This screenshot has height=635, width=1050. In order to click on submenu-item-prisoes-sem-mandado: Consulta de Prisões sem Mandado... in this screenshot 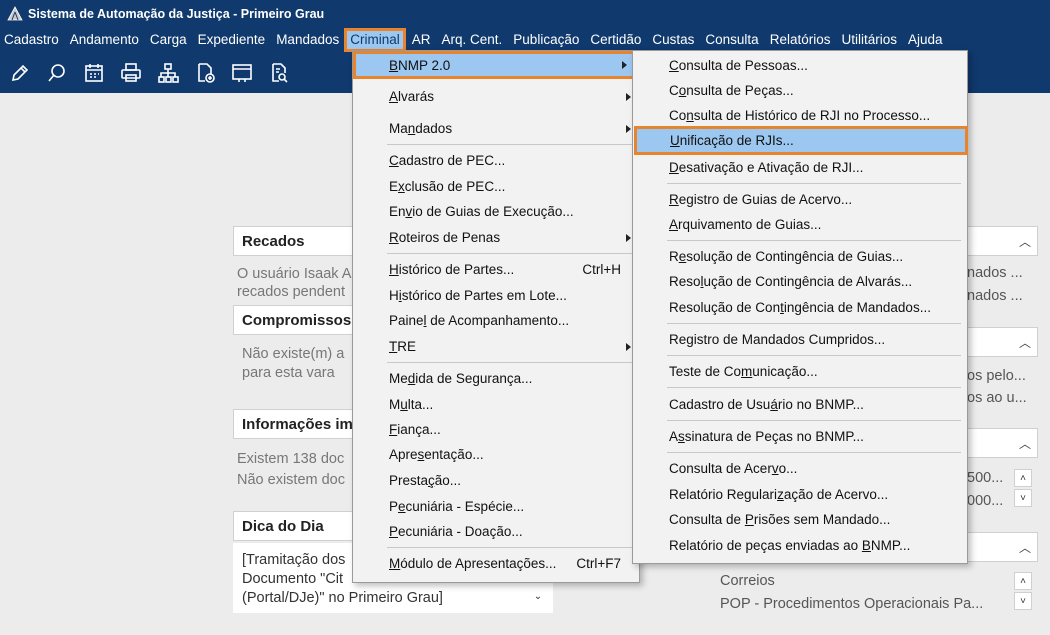, I will do `click(800, 519)`.